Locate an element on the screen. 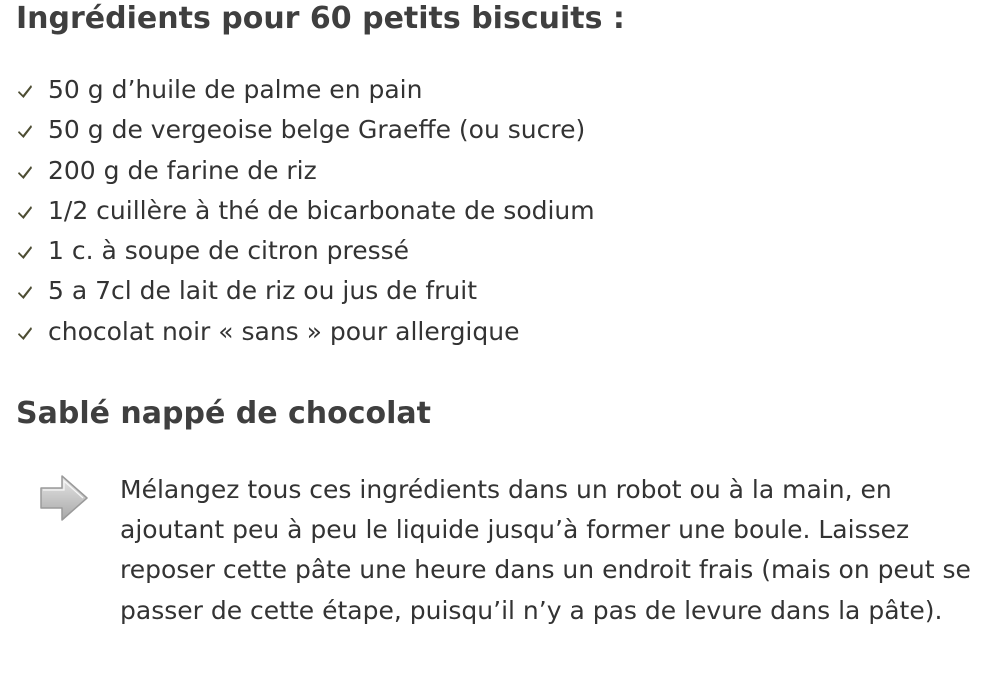 This screenshot has height=679, width=983. ingredient-label: 1 c. à soupe de citron pressé is located at coordinates (229, 251).